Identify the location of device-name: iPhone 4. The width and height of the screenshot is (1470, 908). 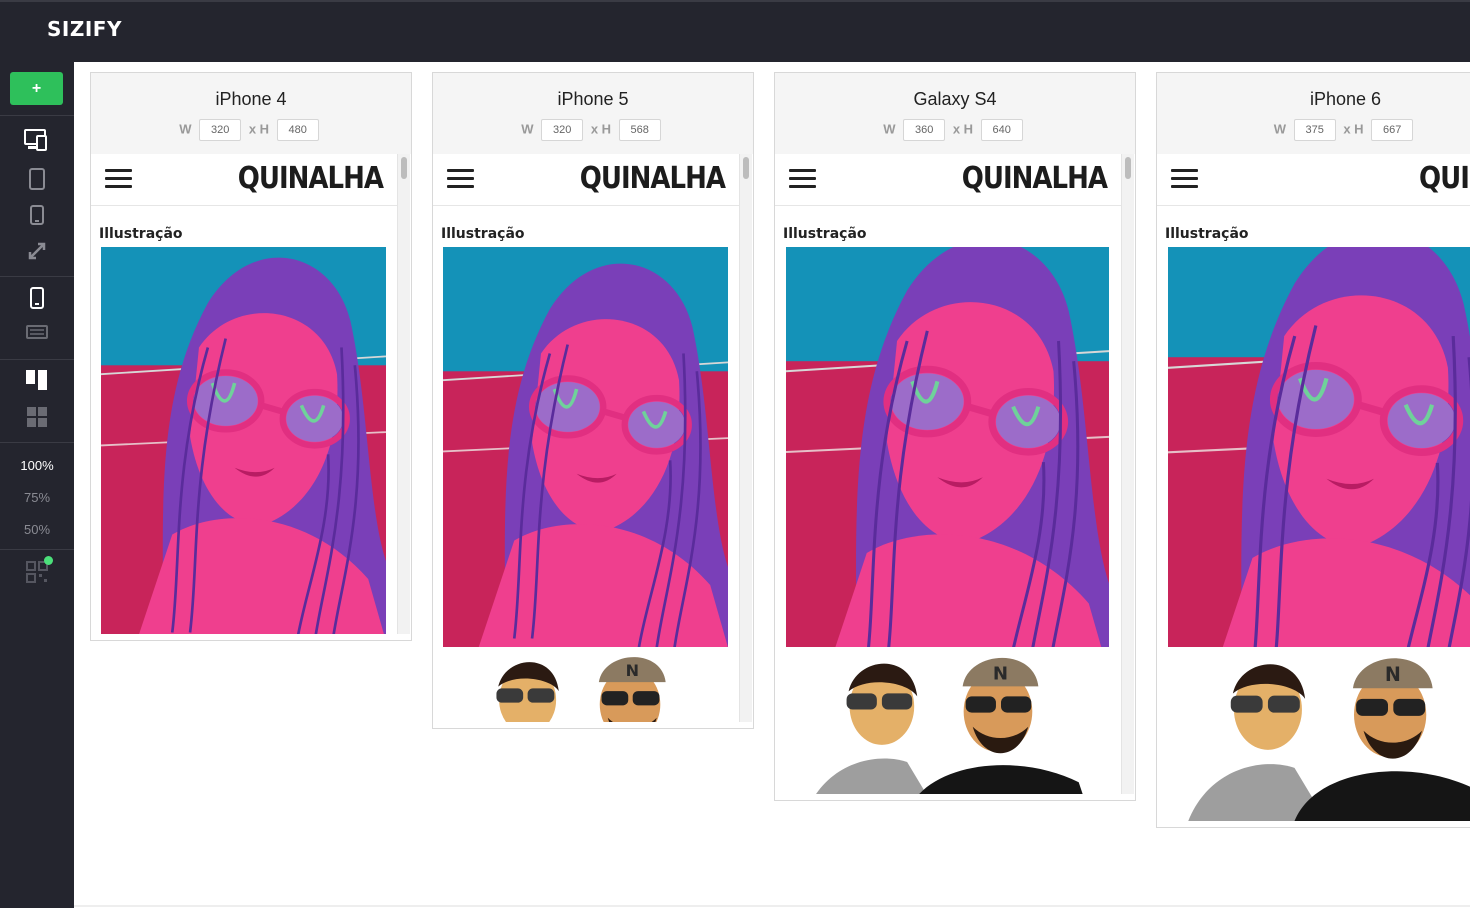
(251, 99).